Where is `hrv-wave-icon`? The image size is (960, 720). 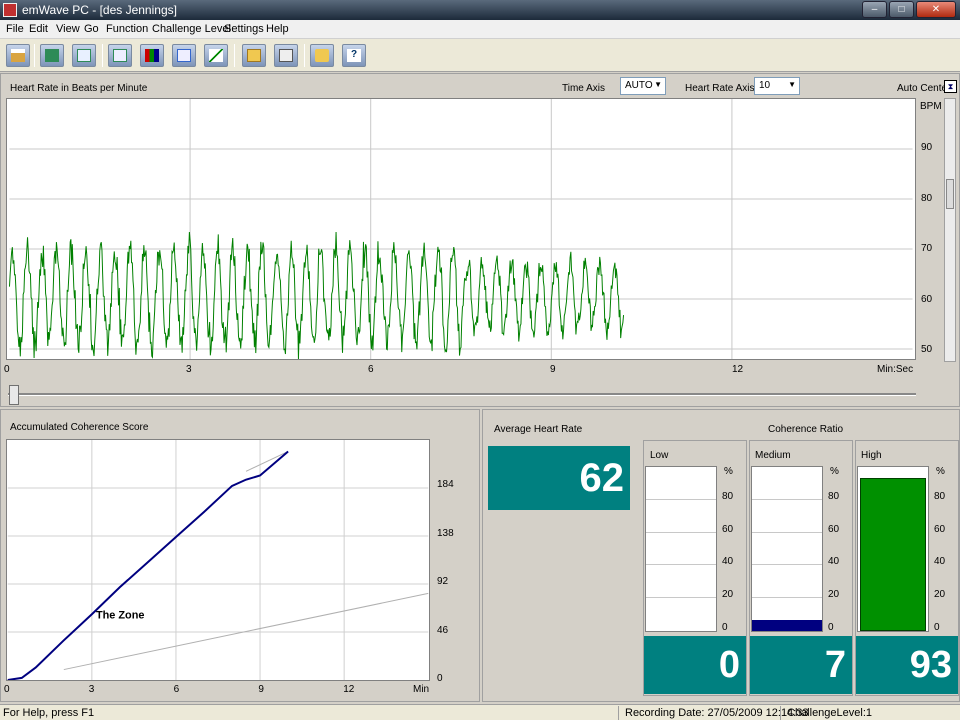 hrv-wave-icon is located at coordinates (84, 55).